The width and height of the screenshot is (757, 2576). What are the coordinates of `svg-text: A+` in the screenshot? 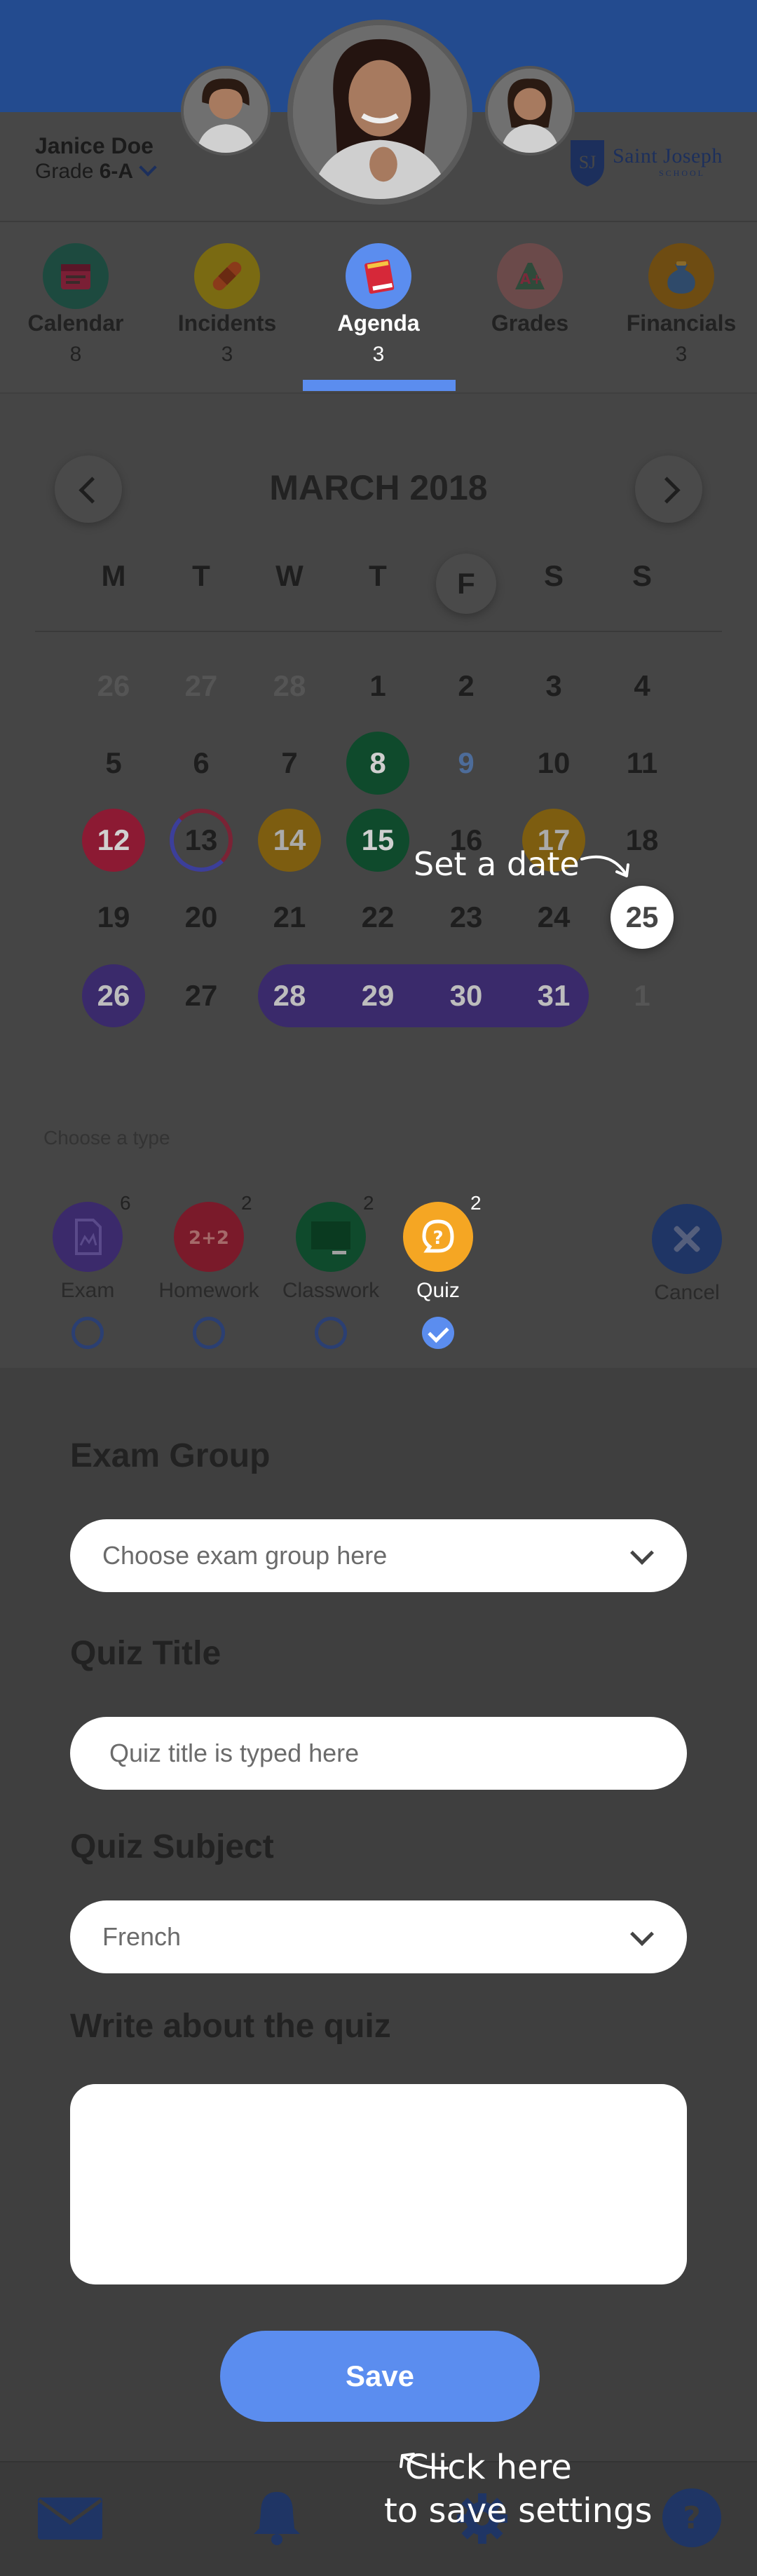 It's located at (531, 278).